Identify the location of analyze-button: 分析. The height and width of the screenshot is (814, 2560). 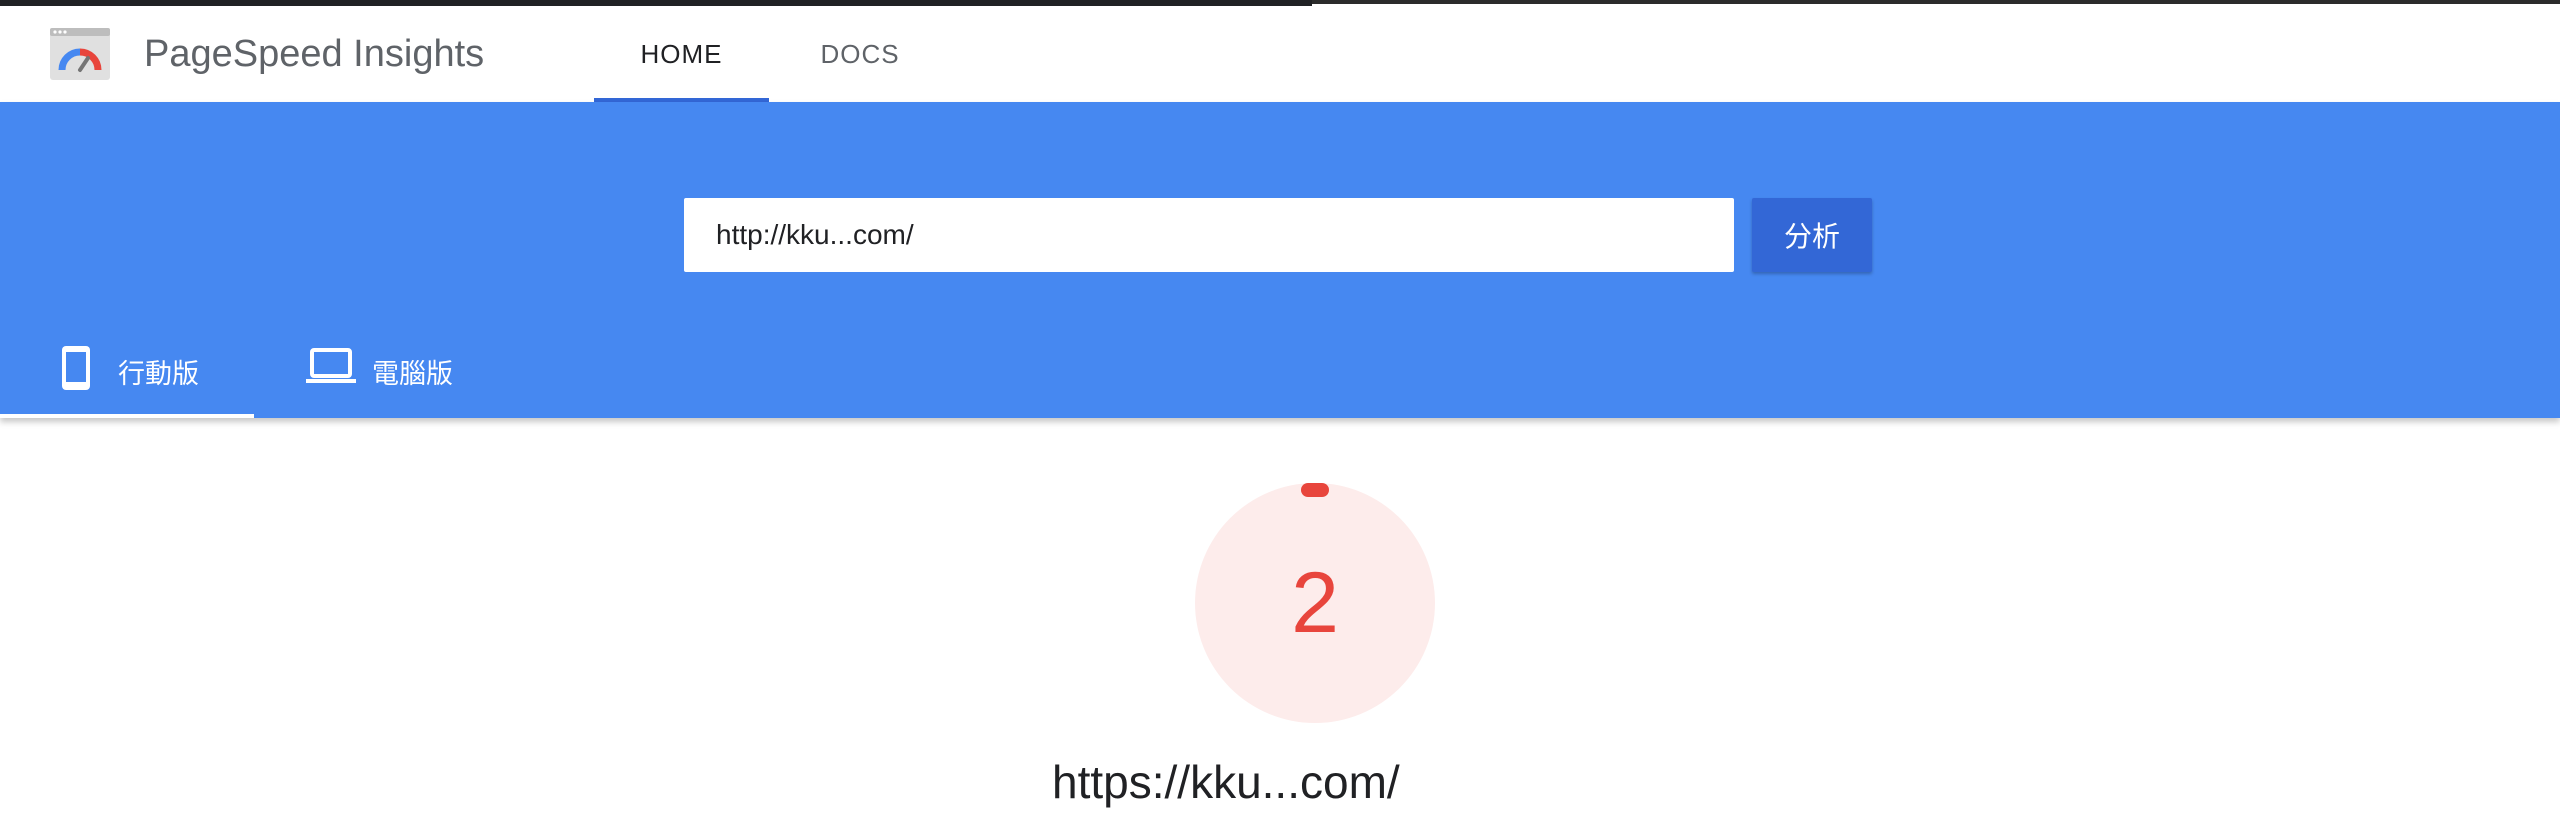
(1812, 235).